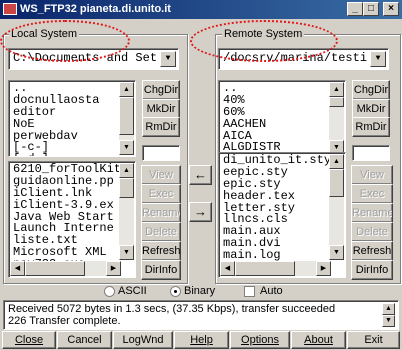  Describe the element at coordinates (200, 212) in the screenshot. I see `upload-arrow-button: →` at that location.